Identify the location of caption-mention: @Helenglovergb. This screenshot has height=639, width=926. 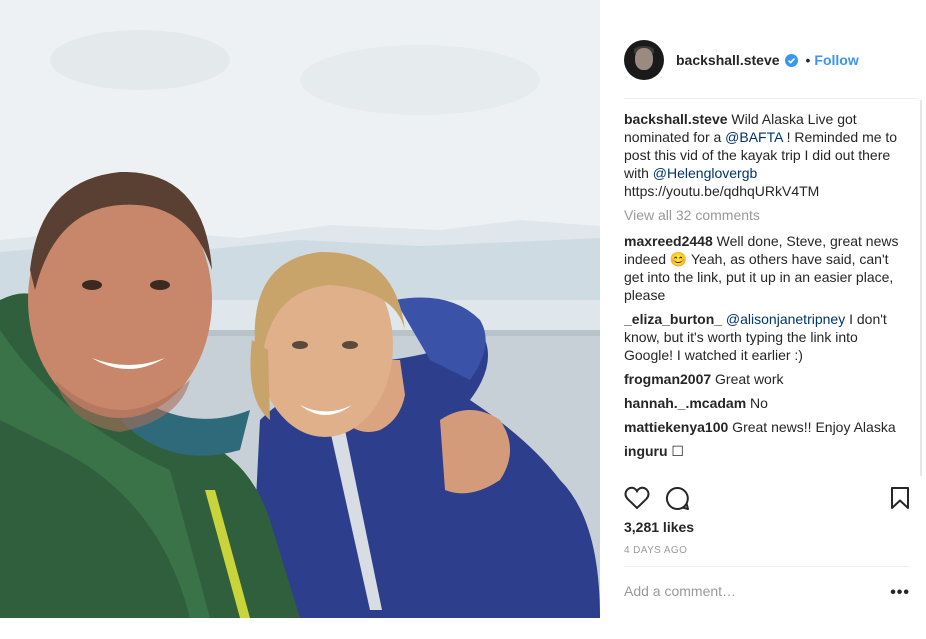
(705, 173).